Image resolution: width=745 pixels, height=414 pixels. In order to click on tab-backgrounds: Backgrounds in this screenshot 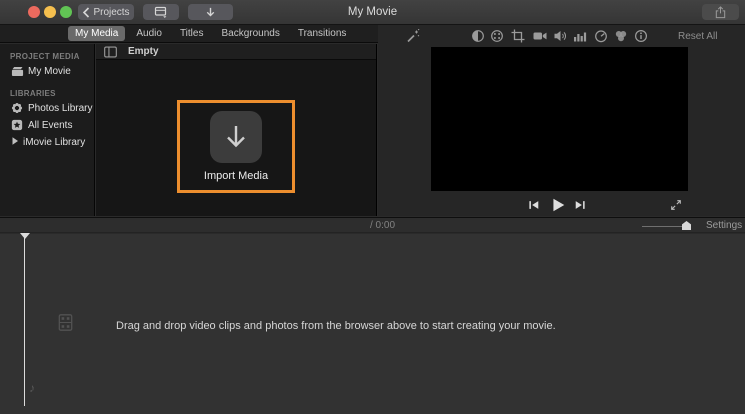, I will do `click(250, 33)`.